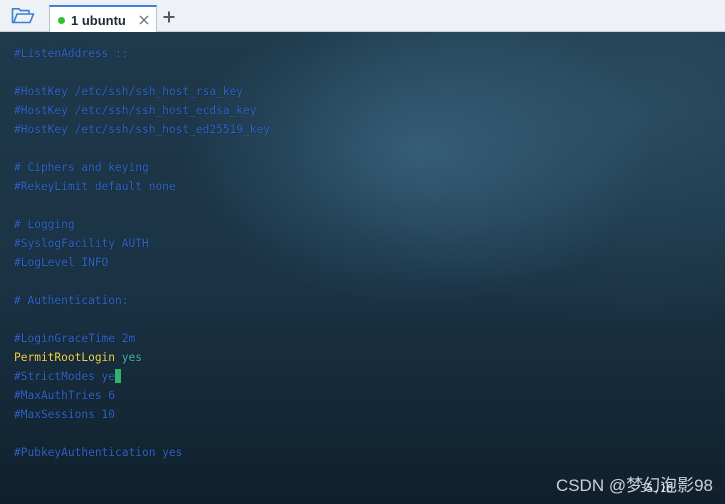 This screenshot has height=504, width=725. I want to click on terminal-line: #HostKey /etc/ssh/ssh_host_rsa_key, so click(129, 91).